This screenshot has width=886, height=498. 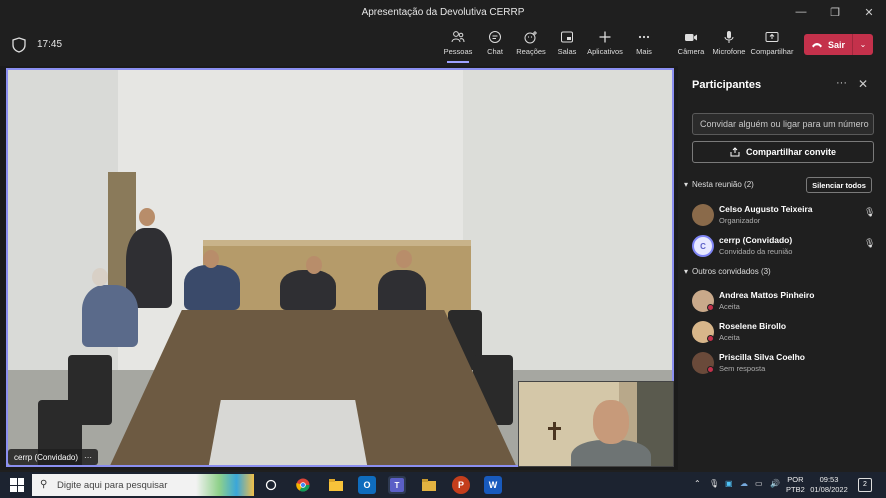 What do you see at coordinates (461, 485) in the screenshot?
I see `powerpoint-icon: P` at bounding box center [461, 485].